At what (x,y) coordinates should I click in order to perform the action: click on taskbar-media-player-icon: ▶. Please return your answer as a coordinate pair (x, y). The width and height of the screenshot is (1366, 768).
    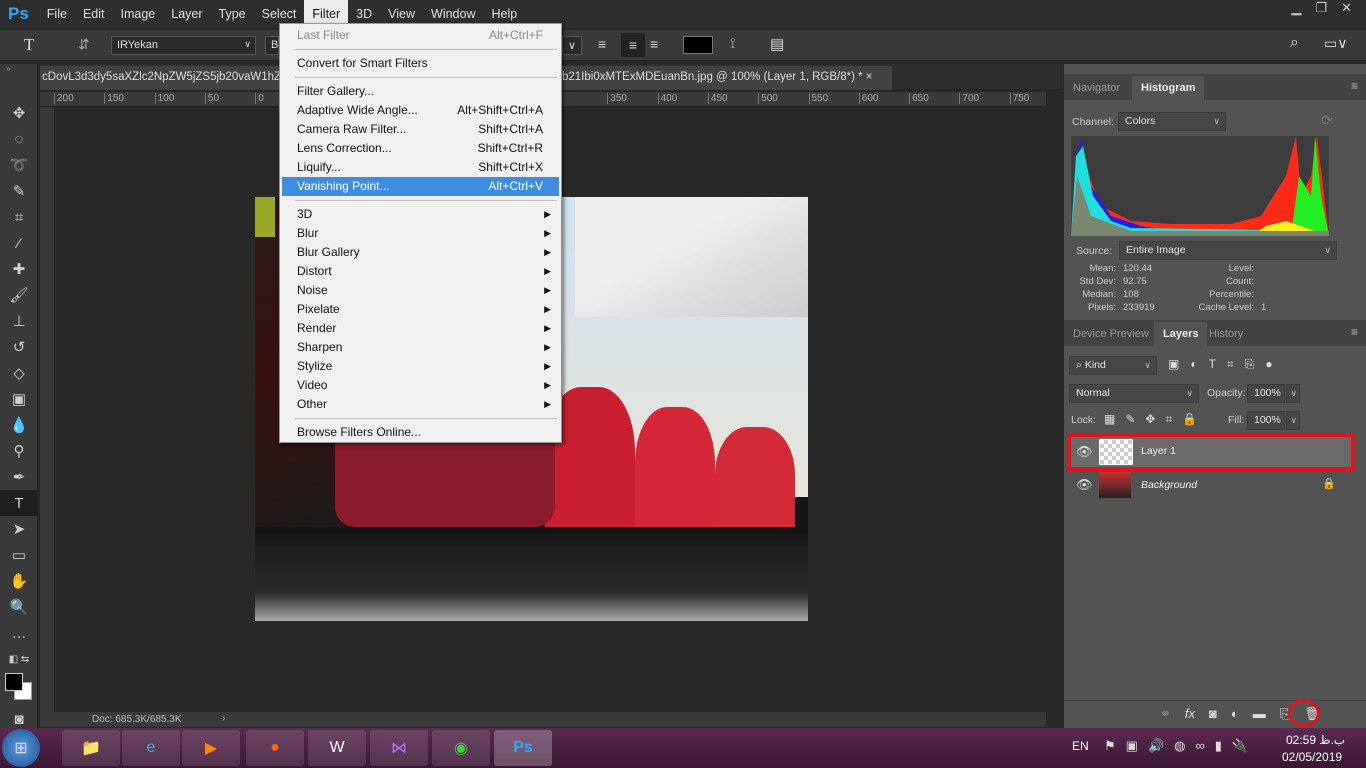
    Looking at the image, I should click on (211, 748).